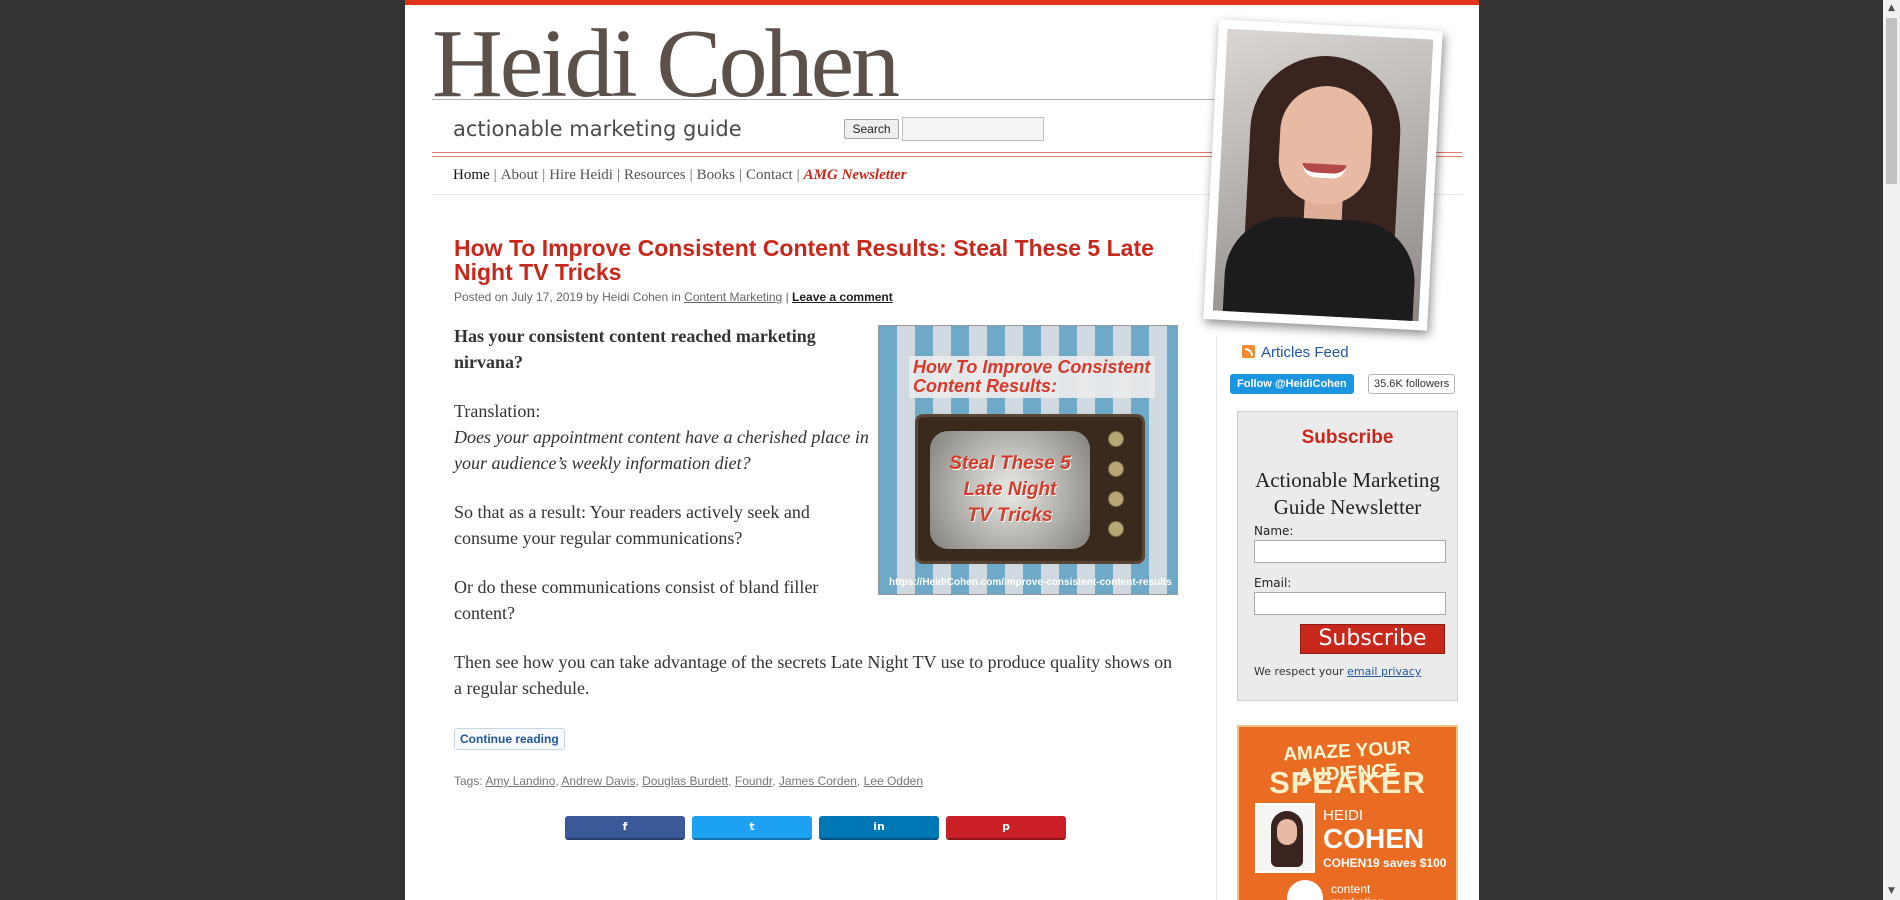 The width and height of the screenshot is (1900, 900). Describe the element at coordinates (471, 175) in the screenshot. I see `nav-item-home: Home` at that location.